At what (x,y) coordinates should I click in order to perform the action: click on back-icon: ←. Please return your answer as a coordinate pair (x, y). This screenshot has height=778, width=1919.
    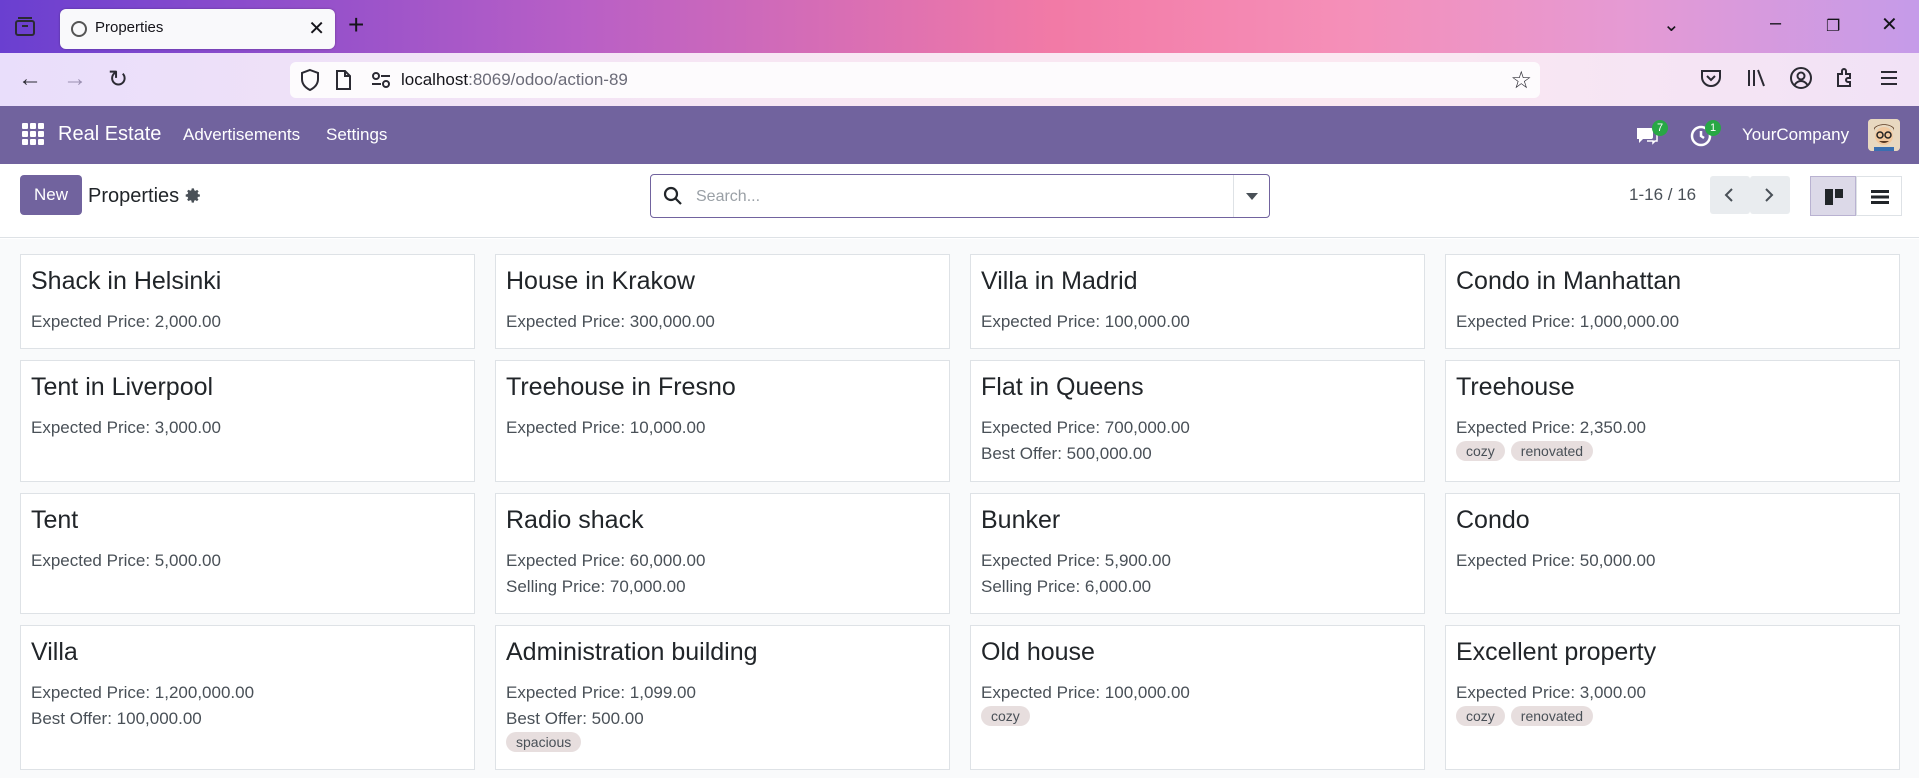
    Looking at the image, I should click on (30, 79).